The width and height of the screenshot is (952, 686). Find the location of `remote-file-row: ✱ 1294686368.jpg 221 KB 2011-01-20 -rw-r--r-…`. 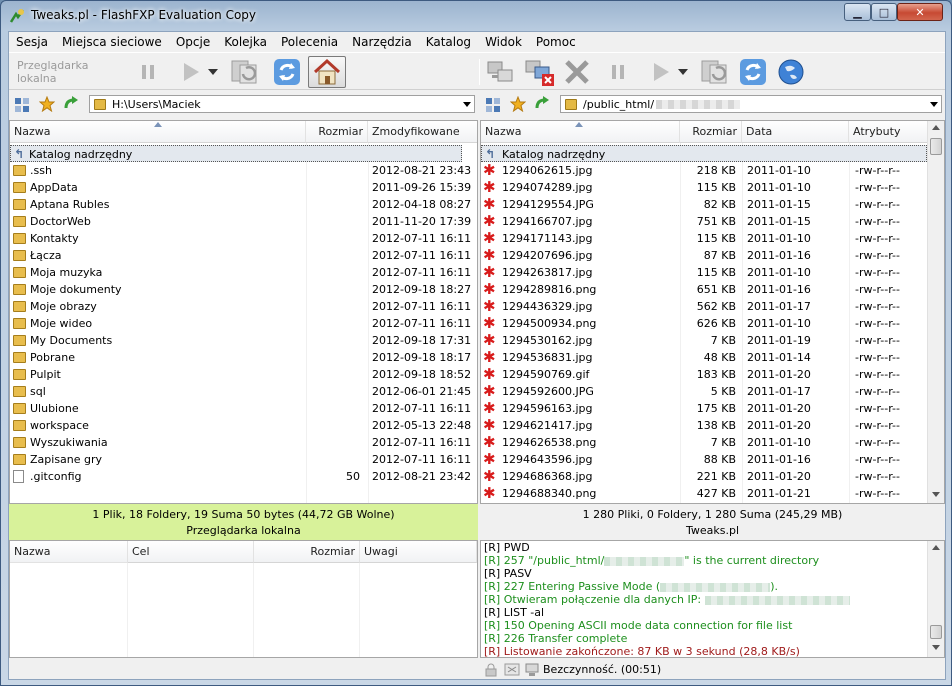

remote-file-row: ✱ 1294686368.jpg 221 KB 2011-01-20 -rw-r--r-… is located at coordinates (704, 476).